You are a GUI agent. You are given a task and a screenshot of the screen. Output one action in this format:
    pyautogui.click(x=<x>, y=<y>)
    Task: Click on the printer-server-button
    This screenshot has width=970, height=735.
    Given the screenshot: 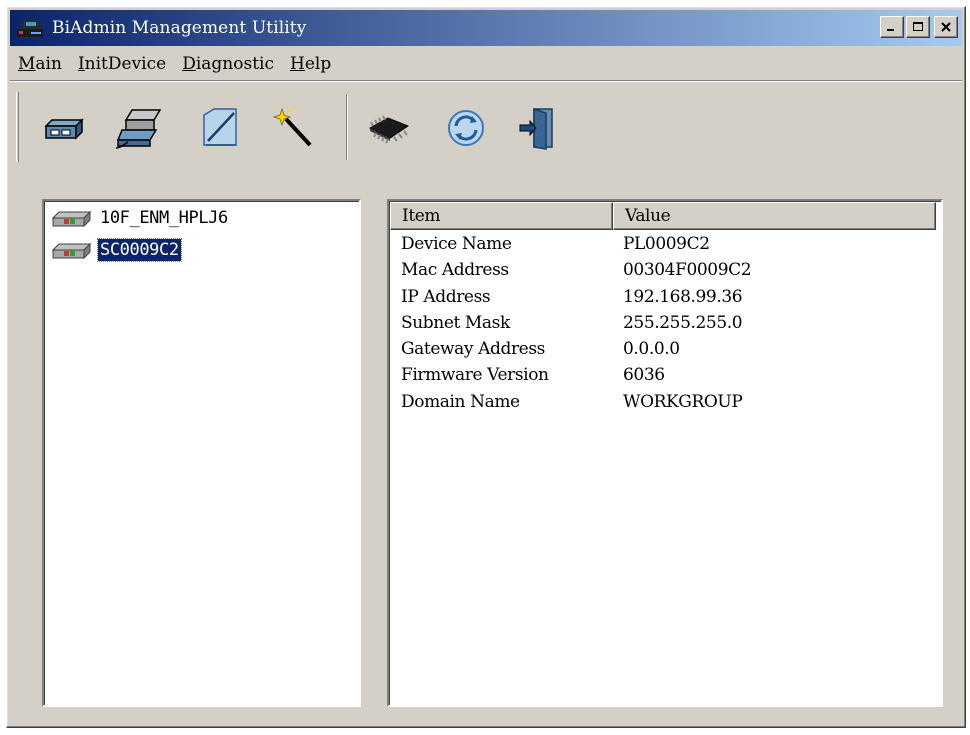 What is the action you would take?
    pyautogui.click(x=140, y=128)
    